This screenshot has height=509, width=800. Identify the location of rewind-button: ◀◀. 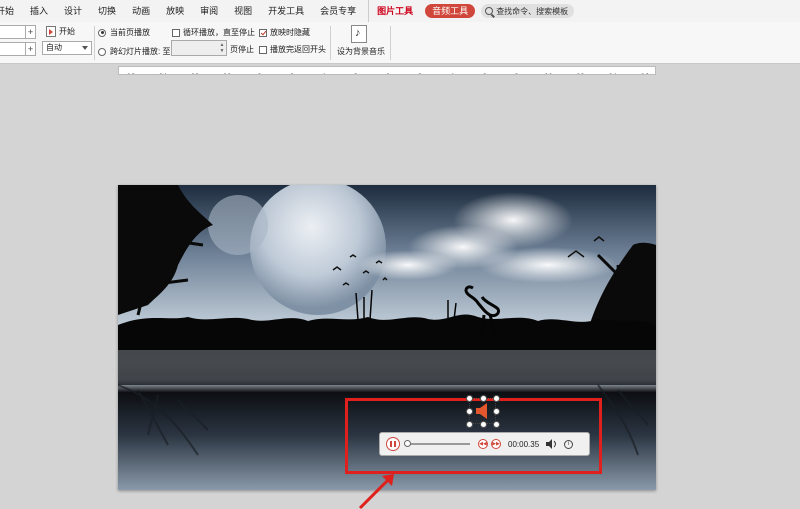
(483, 444).